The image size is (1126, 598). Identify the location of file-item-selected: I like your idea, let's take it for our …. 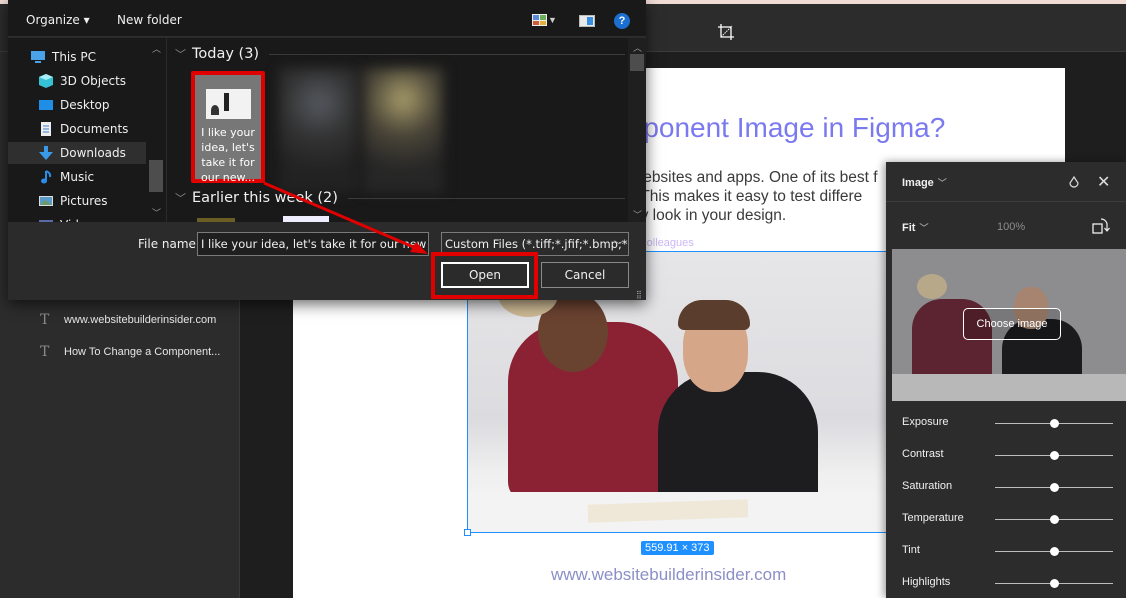
(228, 127).